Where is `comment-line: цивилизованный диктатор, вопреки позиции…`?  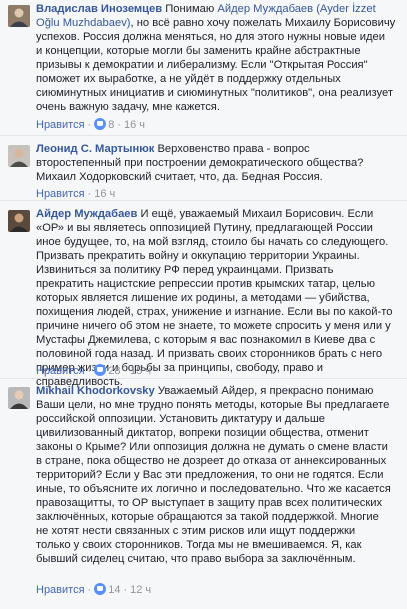 comment-line: цивилизованный диктатор, вопреки позиции… is located at coordinates (202, 433).